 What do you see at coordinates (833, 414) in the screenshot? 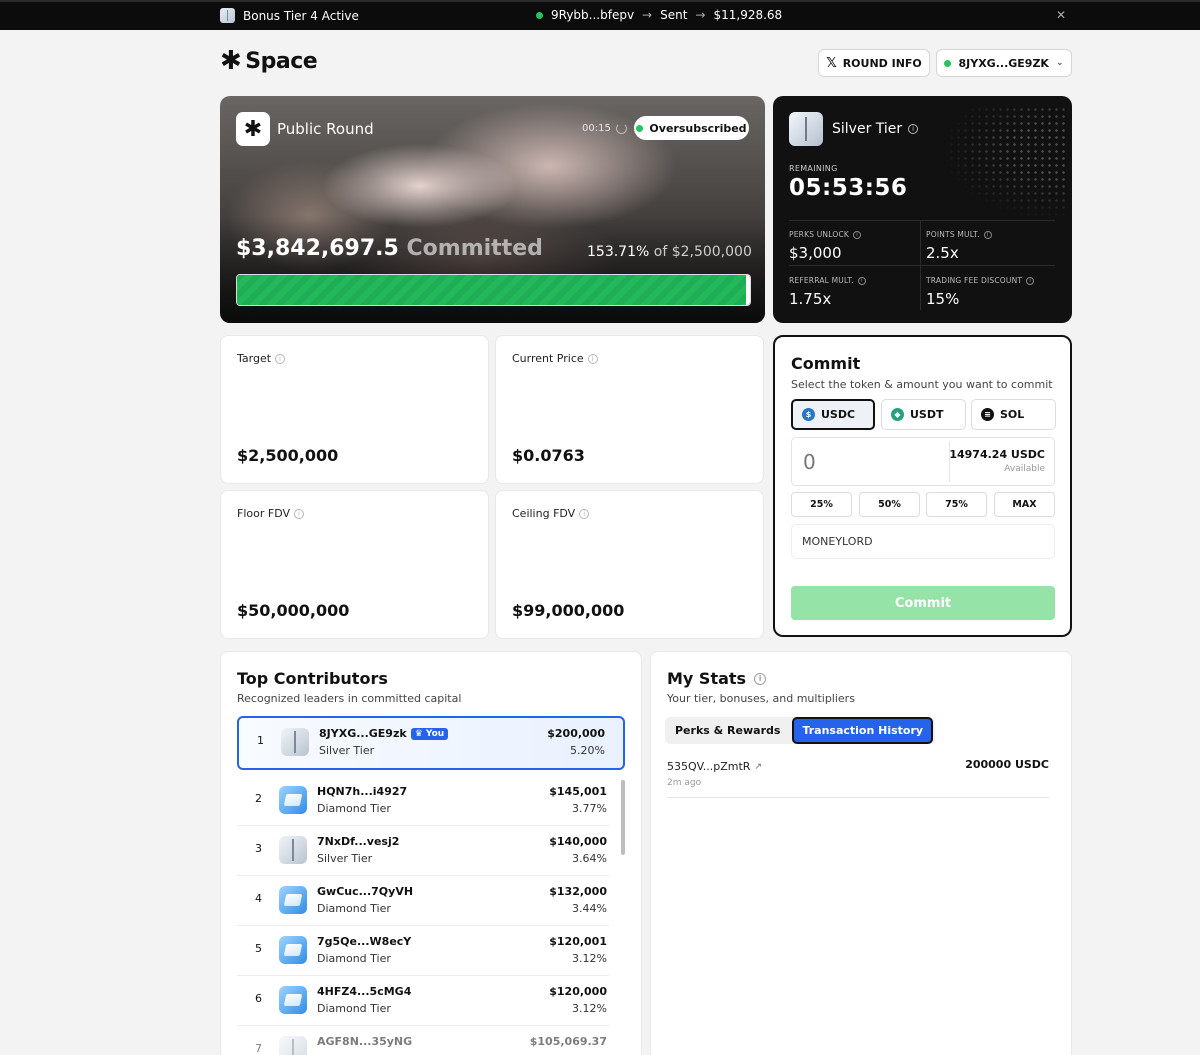
I see `token-usdc-button: $ USDC` at bounding box center [833, 414].